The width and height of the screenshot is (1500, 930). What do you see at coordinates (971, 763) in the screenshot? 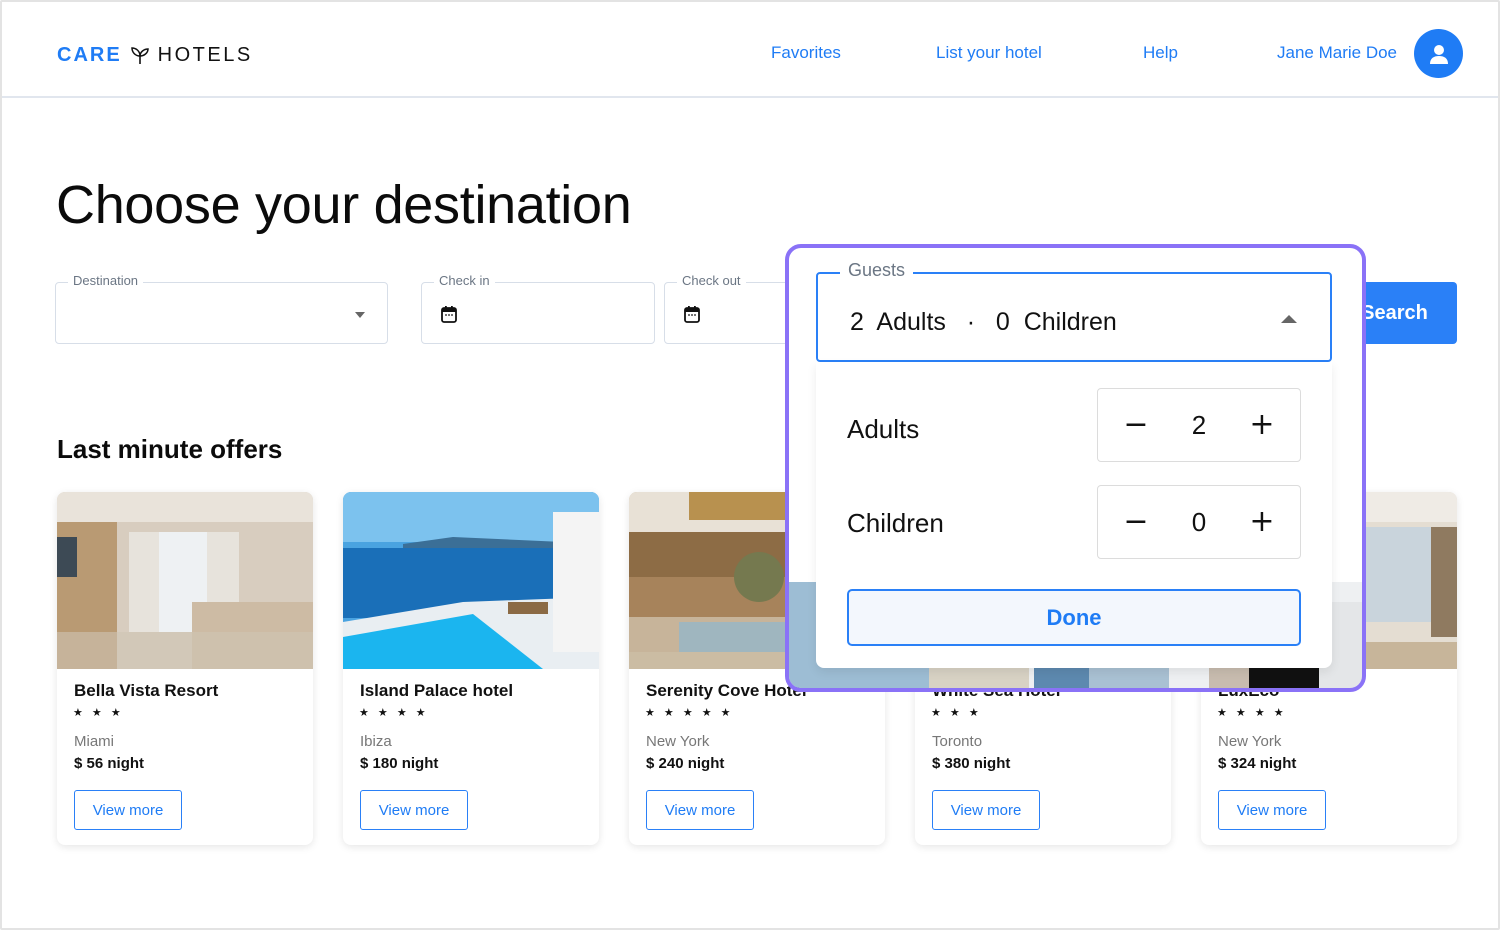
I see `hotel-price: $ 380 night` at bounding box center [971, 763].